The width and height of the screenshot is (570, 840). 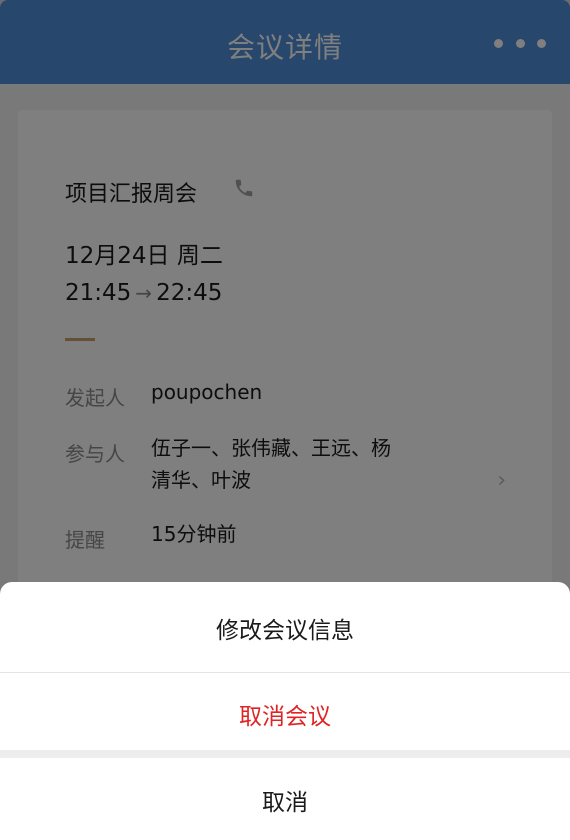 What do you see at coordinates (285, 628) in the screenshot?
I see `edit-meeting-button: 修改会议信息` at bounding box center [285, 628].